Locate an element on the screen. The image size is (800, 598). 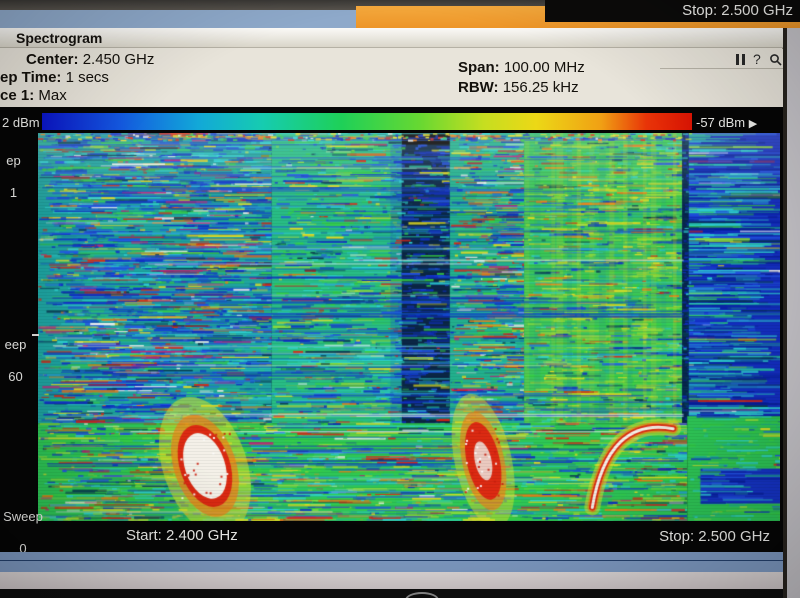
rbw-value: 156.25 kHz is located at coordinates (540, 87).